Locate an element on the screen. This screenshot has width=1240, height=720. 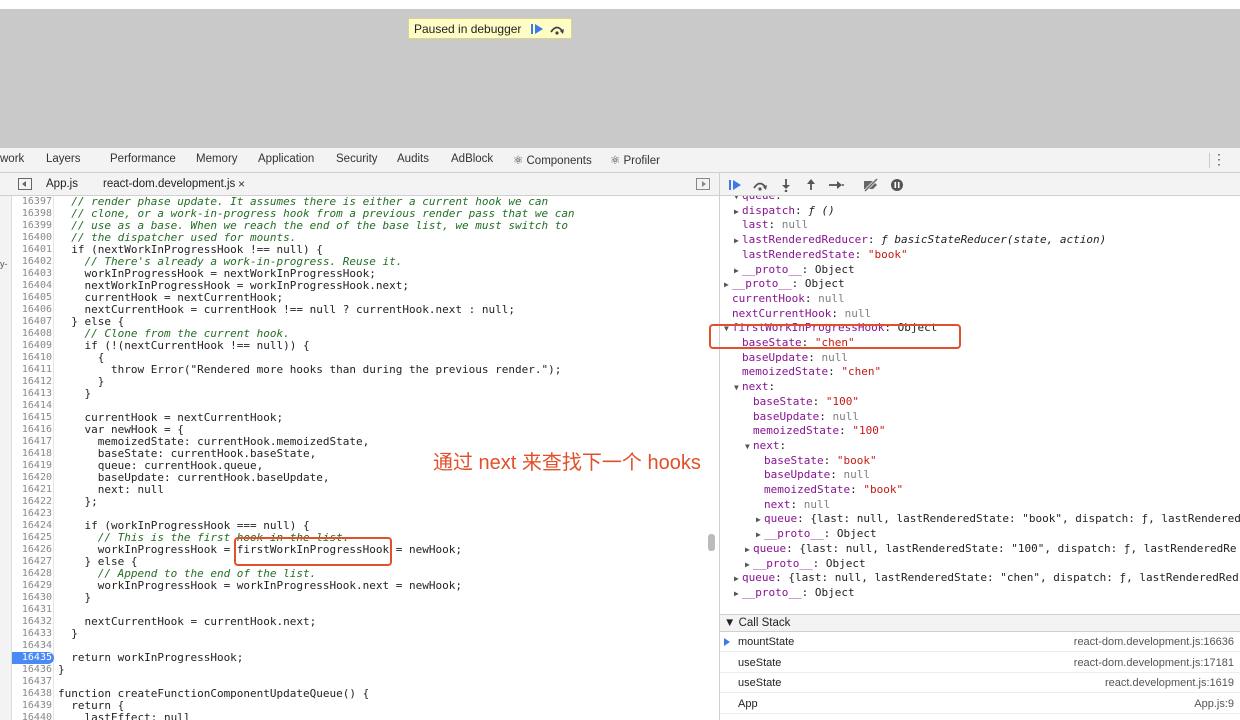
line-number: 16430 is located at coordinates (32, 598).